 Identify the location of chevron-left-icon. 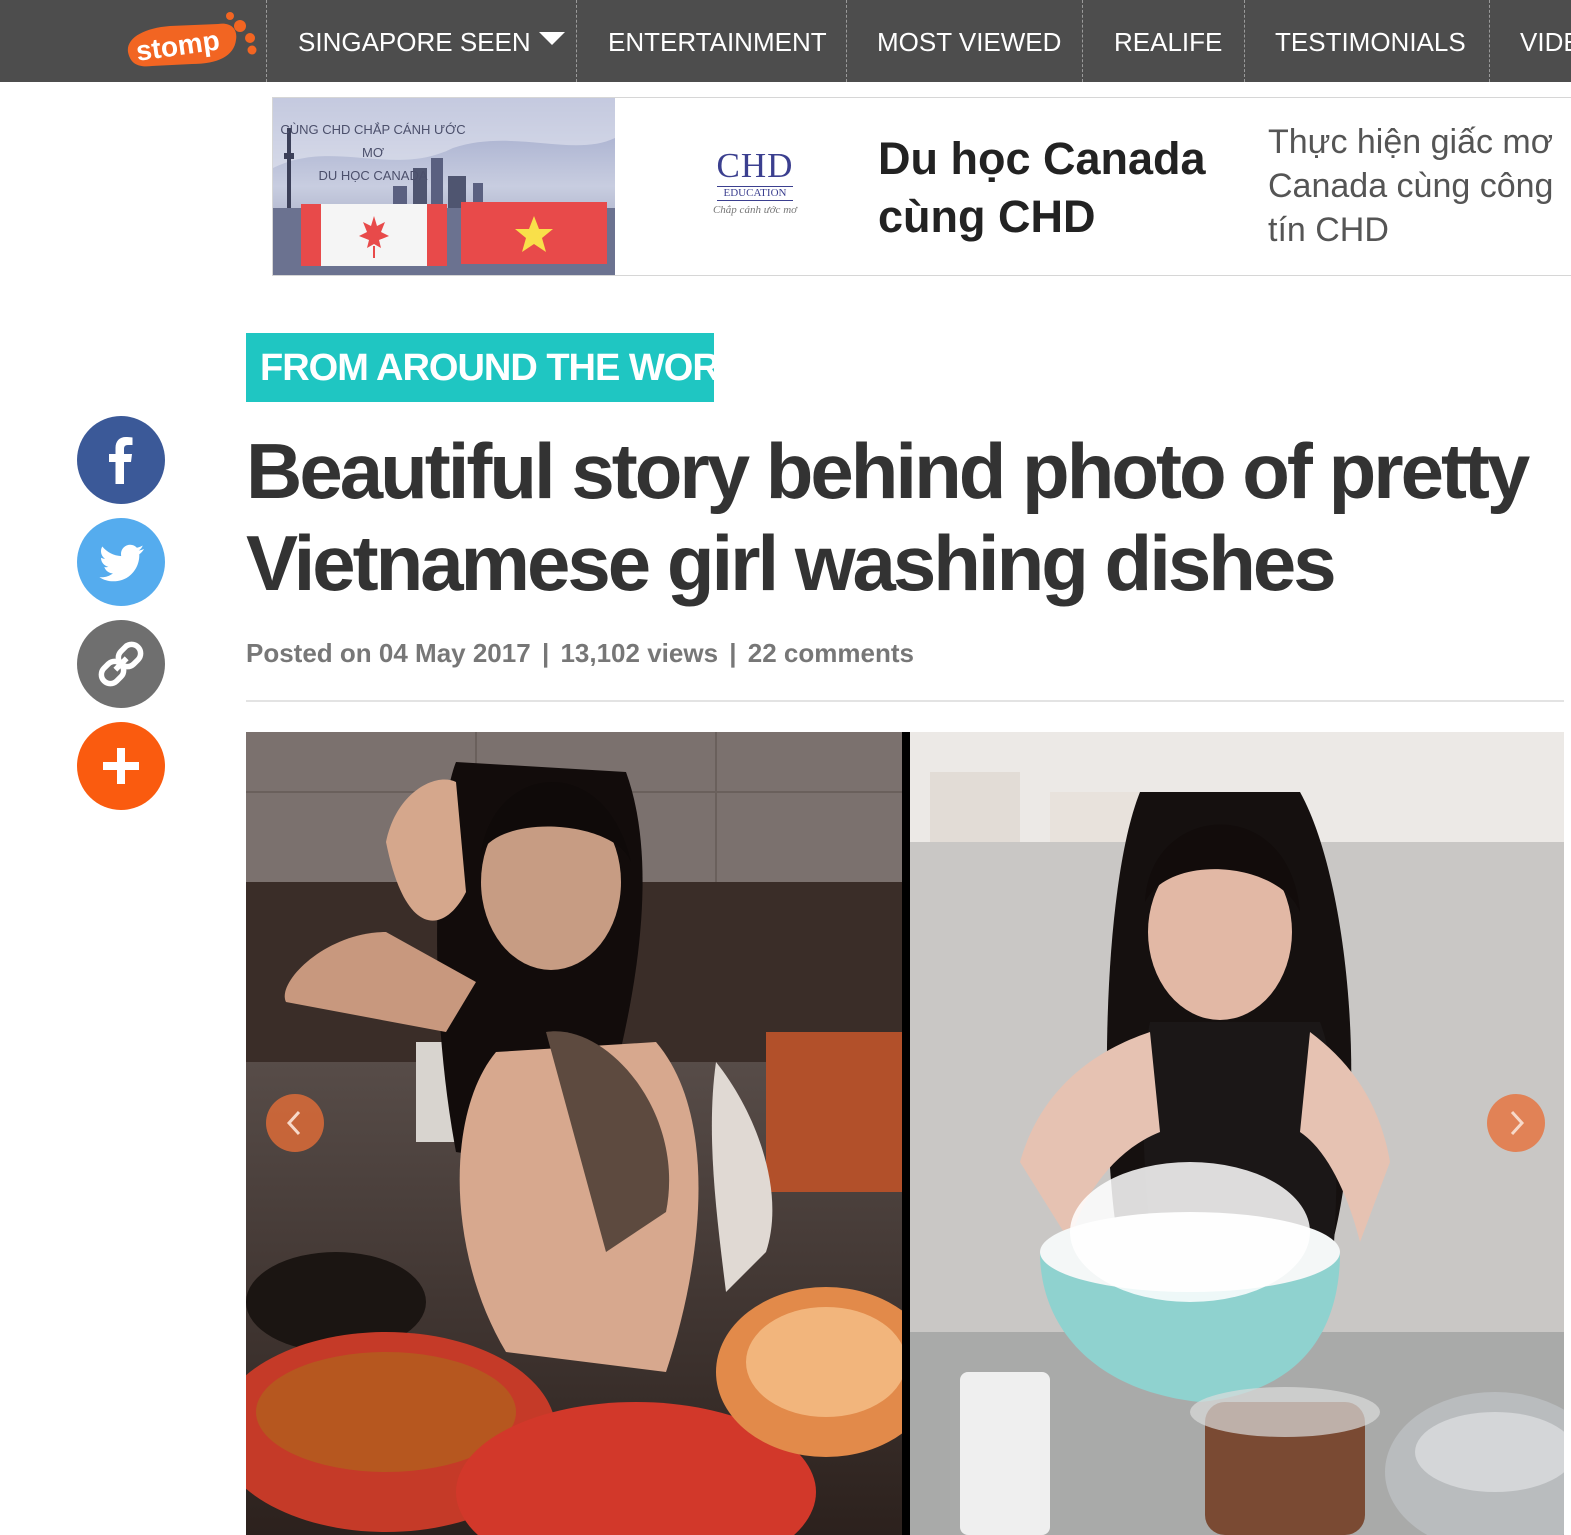
(293, 1123).